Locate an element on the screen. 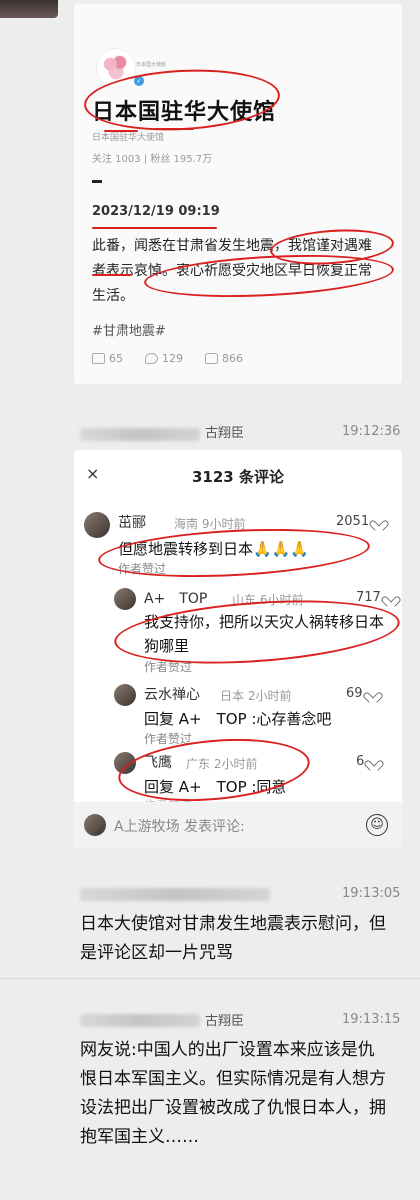 The height and width of the screenshot is (1200, 420). like-count: 717 is located at coordinates (368, 597).